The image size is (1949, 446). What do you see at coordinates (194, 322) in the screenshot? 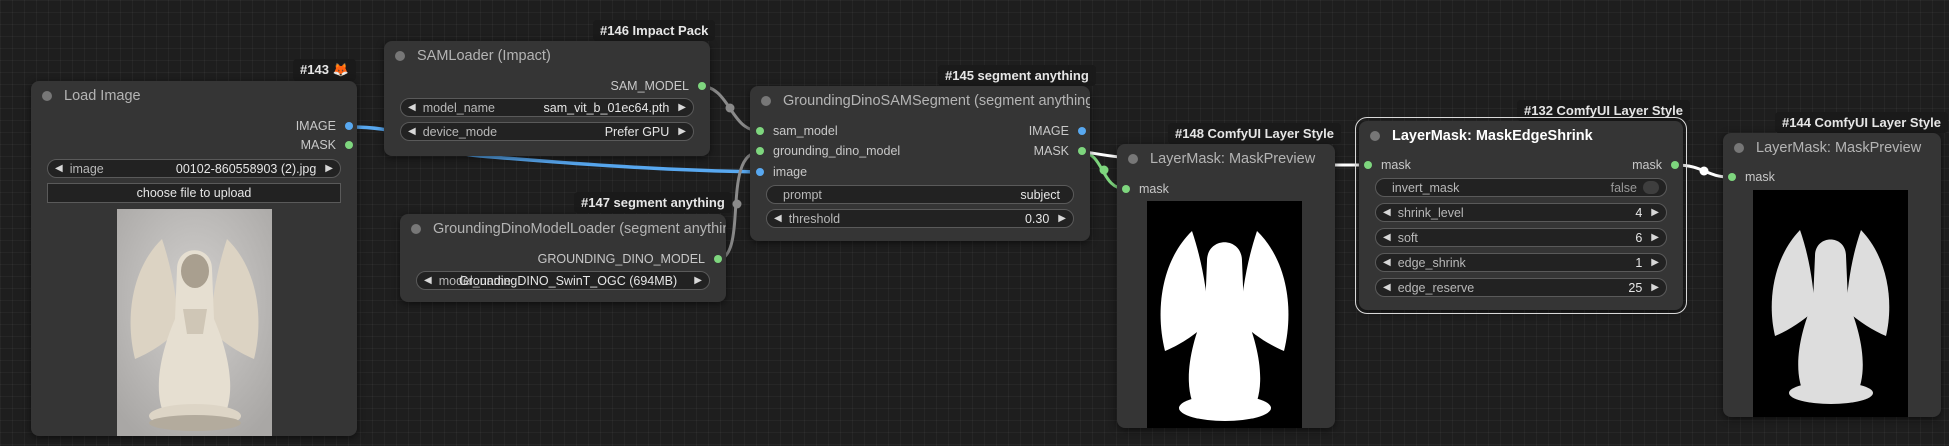
I see `angel-statue-image` at bounding box center [194, 322].